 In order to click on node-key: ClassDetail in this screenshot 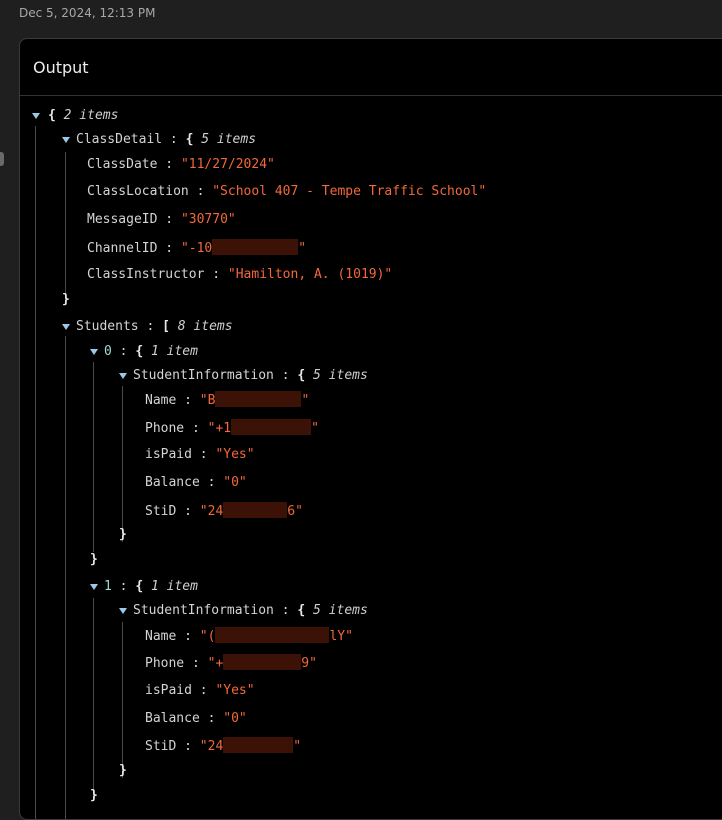, I will do `click(119, 139)`.